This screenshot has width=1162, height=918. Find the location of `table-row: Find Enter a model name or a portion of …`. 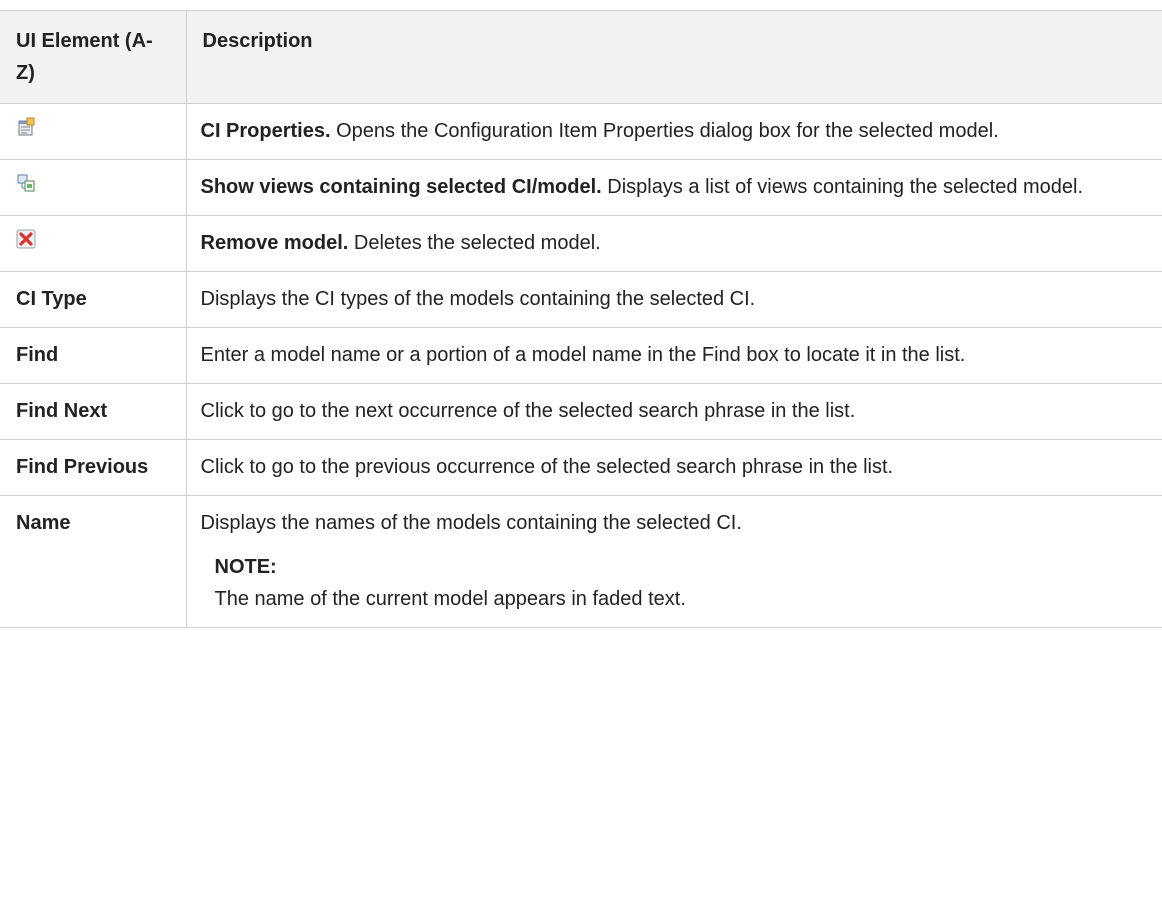

table-row: Find Enter a model name or a portion of … is located at coordinates (581, 355).